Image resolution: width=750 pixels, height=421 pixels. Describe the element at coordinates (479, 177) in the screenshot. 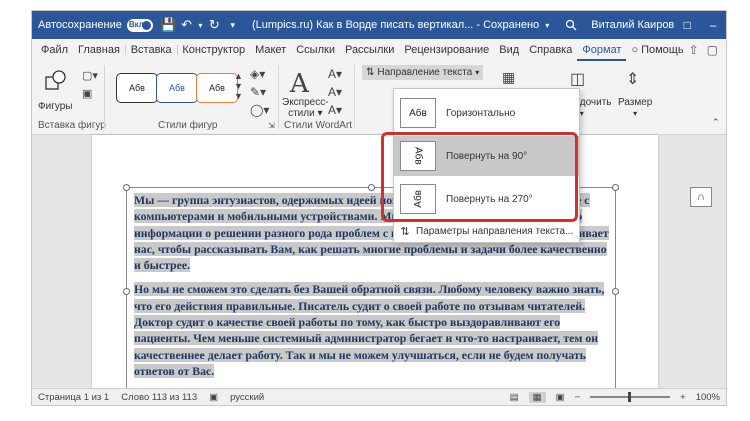

I see `highlight-frame` at that location.